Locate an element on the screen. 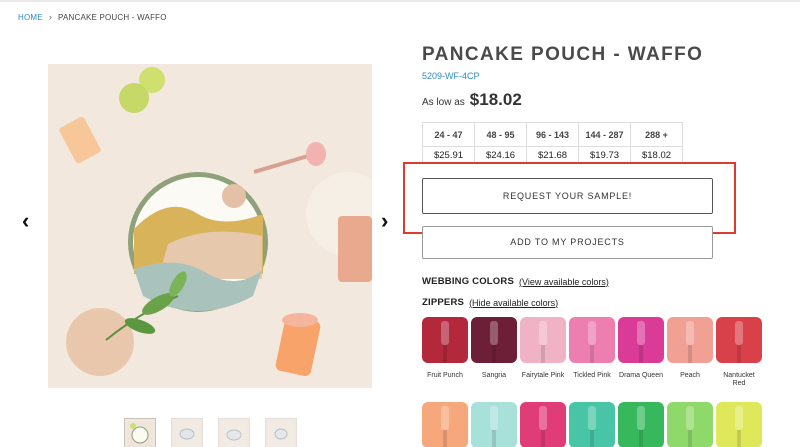  qty-tier-price: $25.91 is located at coordinates (448, 155).